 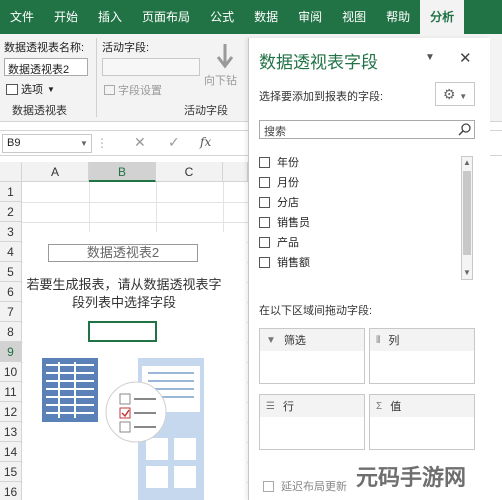 What do you see at coordinates (394, 341) in the screenshot?
I see `columns-label: 列` at bounding box center [394, 341].